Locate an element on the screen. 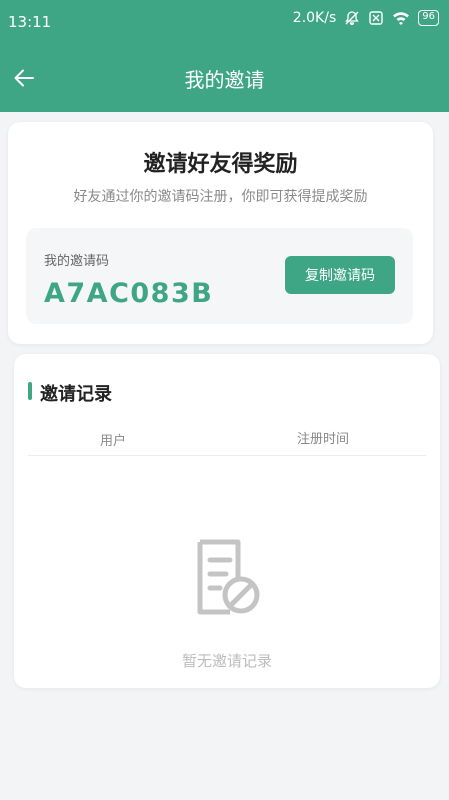 Image resolution: width=449 pixels, height=800 pixels. invite-code-value: A7AC083B is located at coordinates (129, 293).